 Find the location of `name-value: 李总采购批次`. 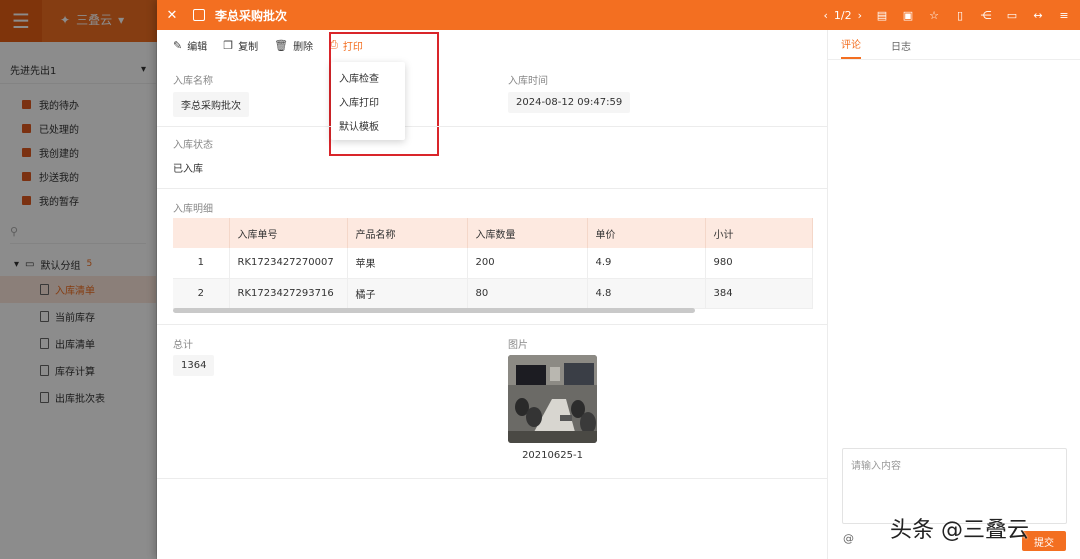

name-value: 李总采购批次 is located at coordinates (211, 104).